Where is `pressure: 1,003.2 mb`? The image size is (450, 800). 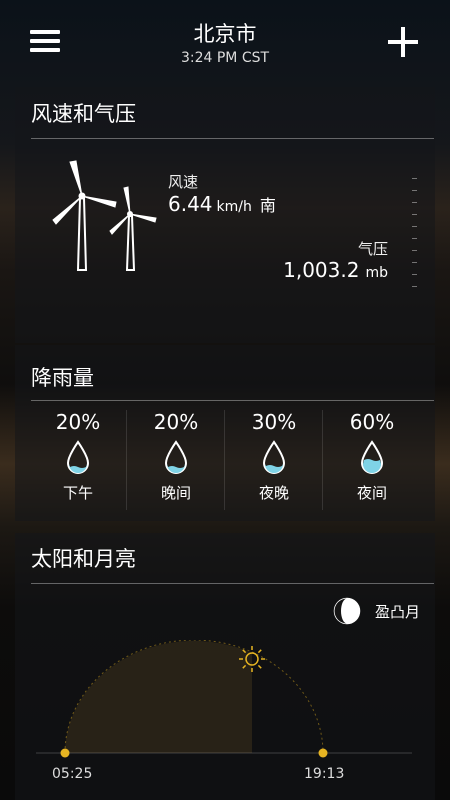 pressure: 1,003.2 mb is located at coordinates (335, 270).